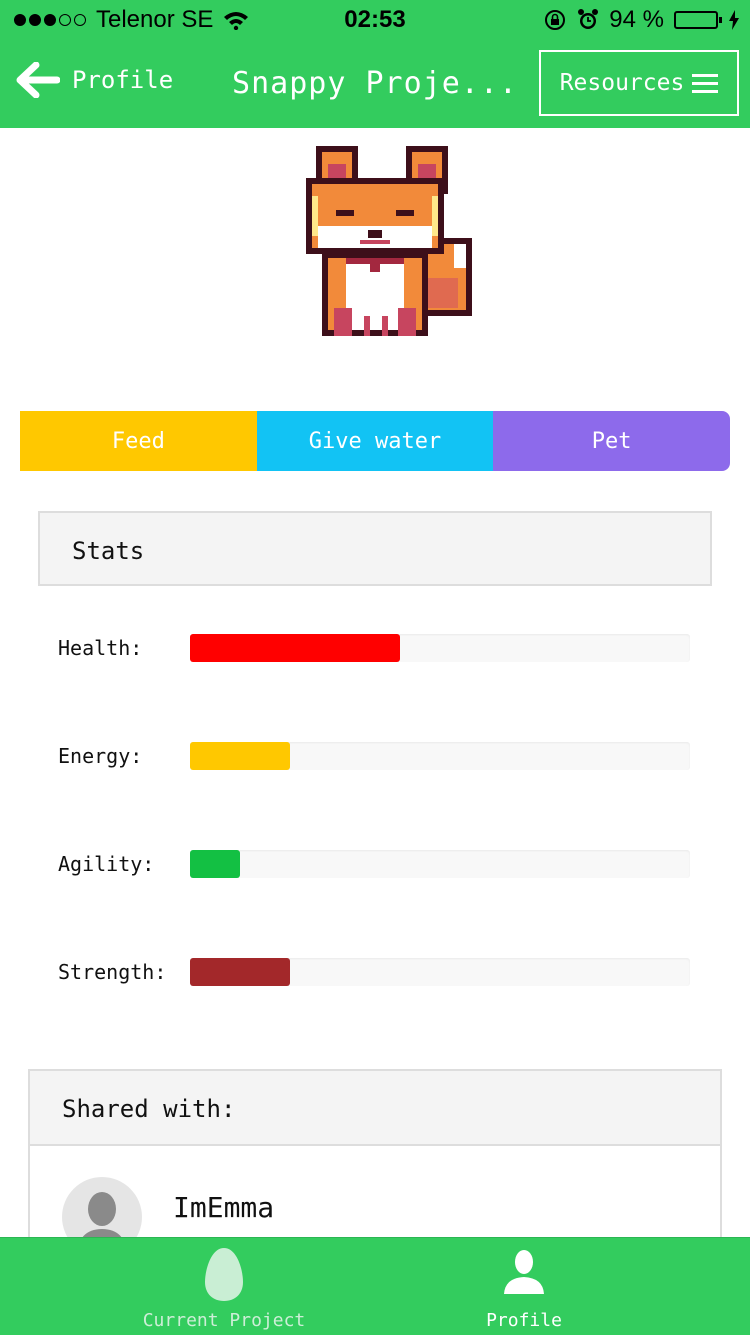 The height and width of the screenshot is (1335, 750). I want to click on pet-actions: Feed Give water Pet, so click(375, 441).